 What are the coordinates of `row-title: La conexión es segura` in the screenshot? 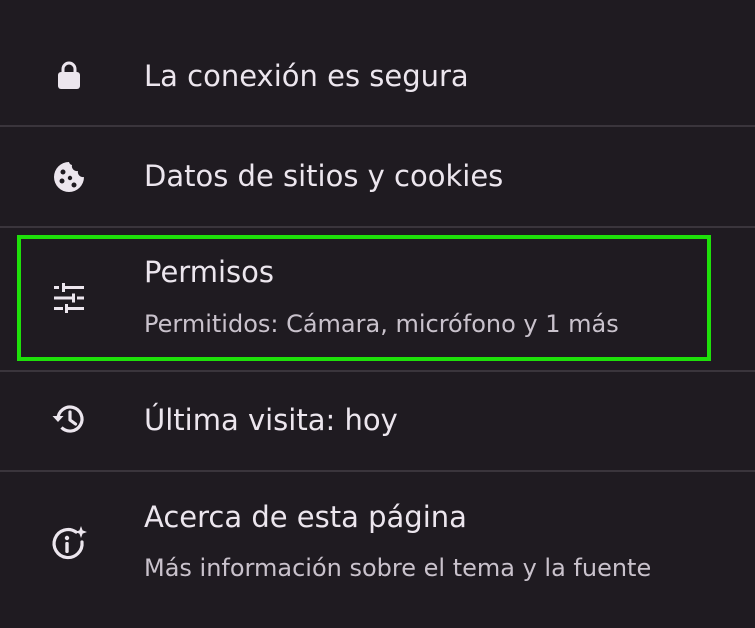 It's located at (306, 76).